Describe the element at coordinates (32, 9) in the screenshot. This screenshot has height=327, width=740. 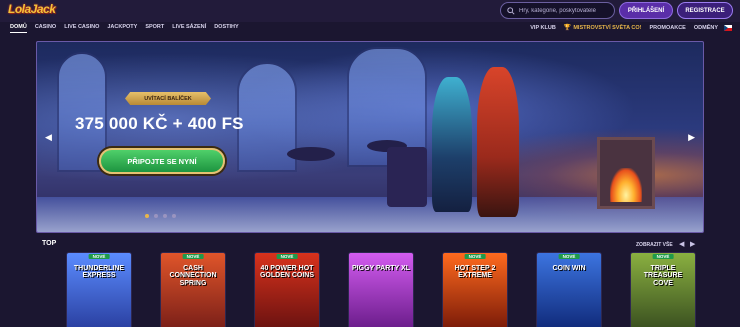
I see `site-logo: LolaJack` at that location.